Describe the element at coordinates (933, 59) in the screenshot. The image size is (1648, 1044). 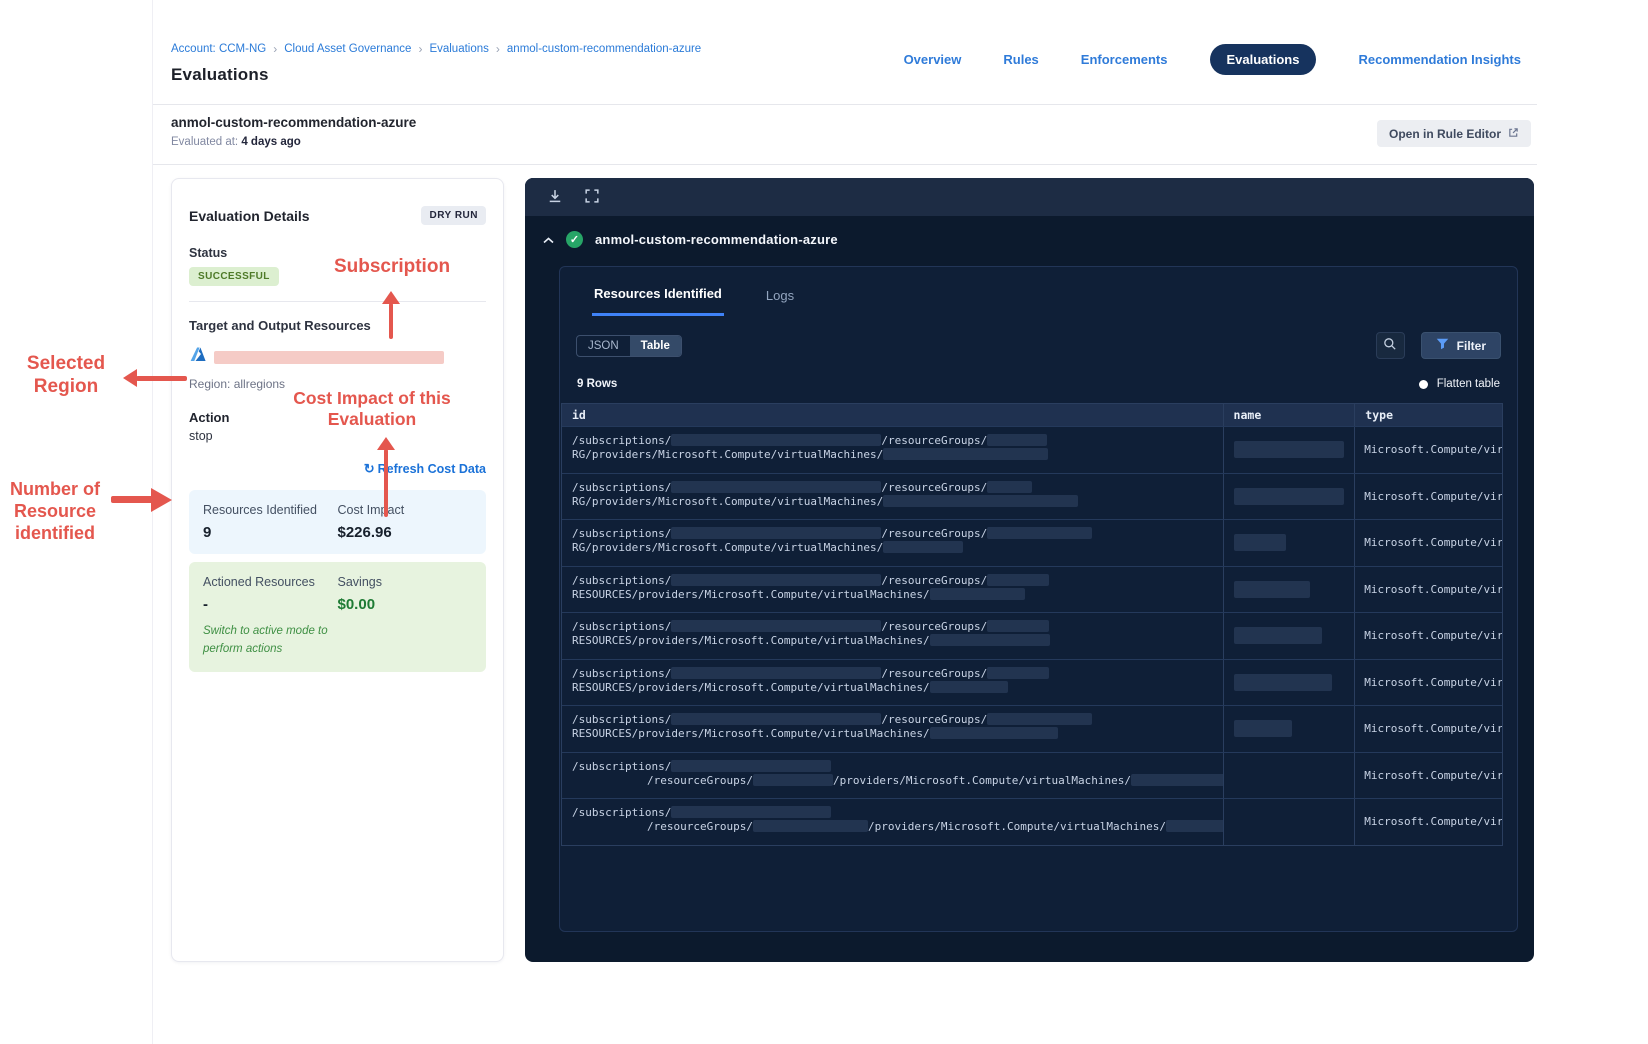
I see `tab-overview: Overview` at that location.